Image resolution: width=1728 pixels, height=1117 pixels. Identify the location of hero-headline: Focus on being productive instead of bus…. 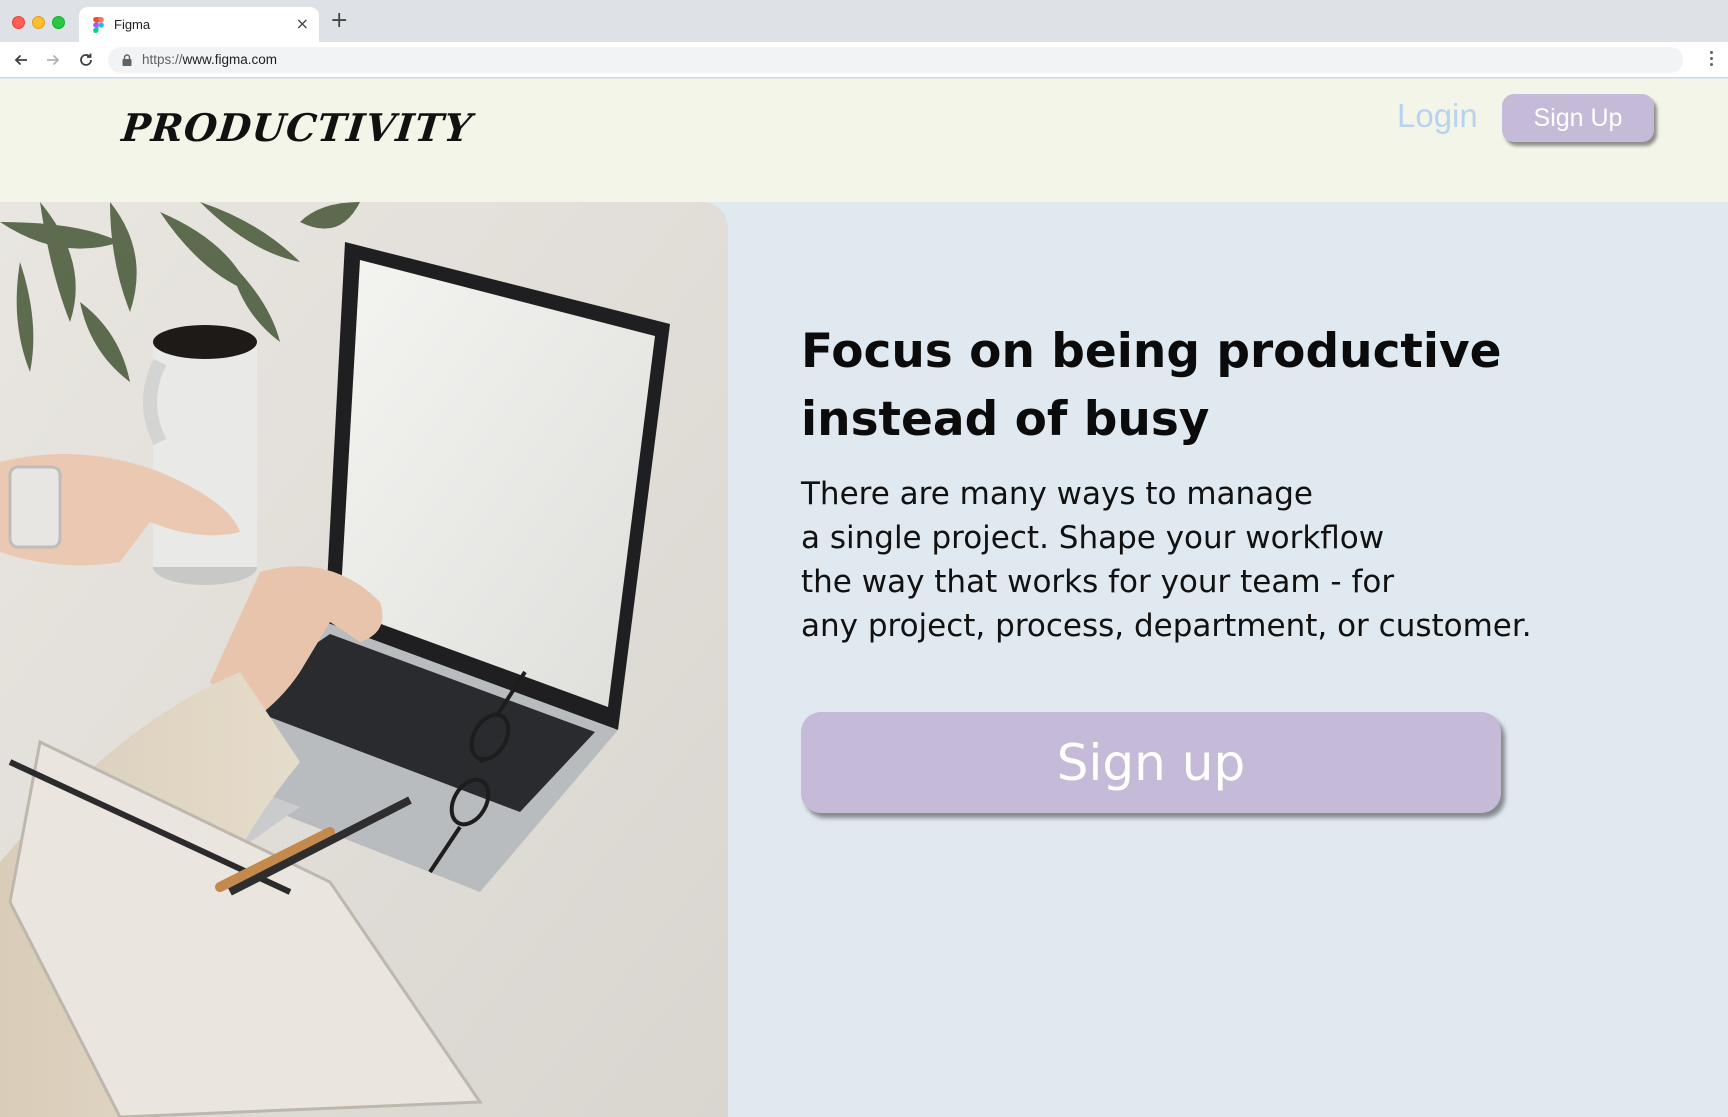
(1181, 386).